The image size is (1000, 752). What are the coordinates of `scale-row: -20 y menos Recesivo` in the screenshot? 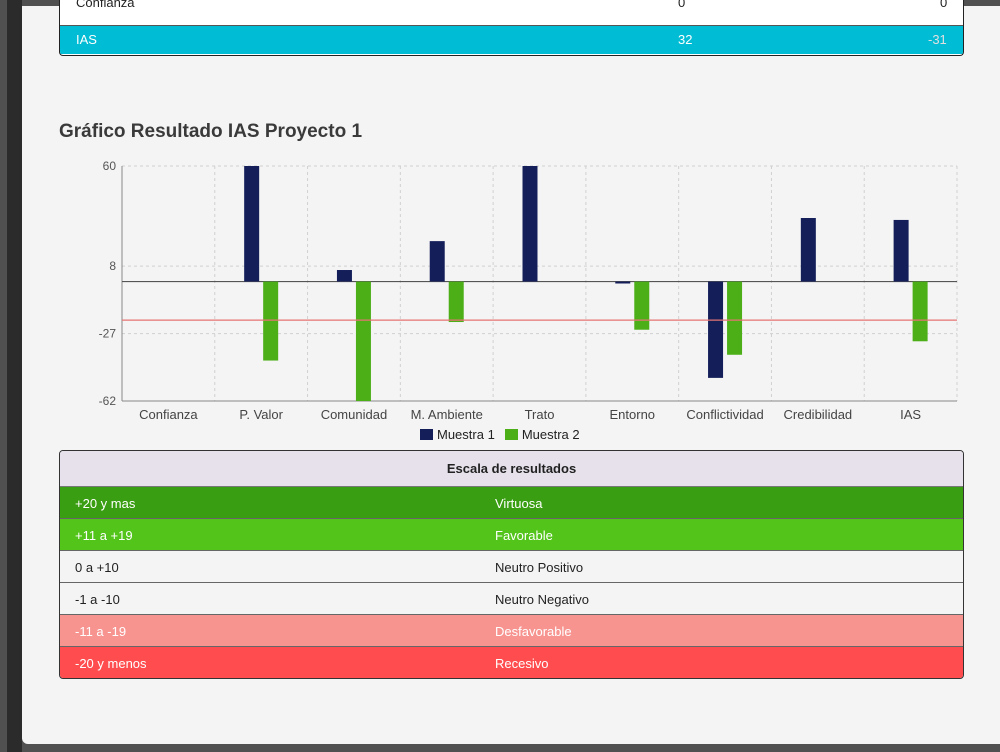 It's located at (511, 662).